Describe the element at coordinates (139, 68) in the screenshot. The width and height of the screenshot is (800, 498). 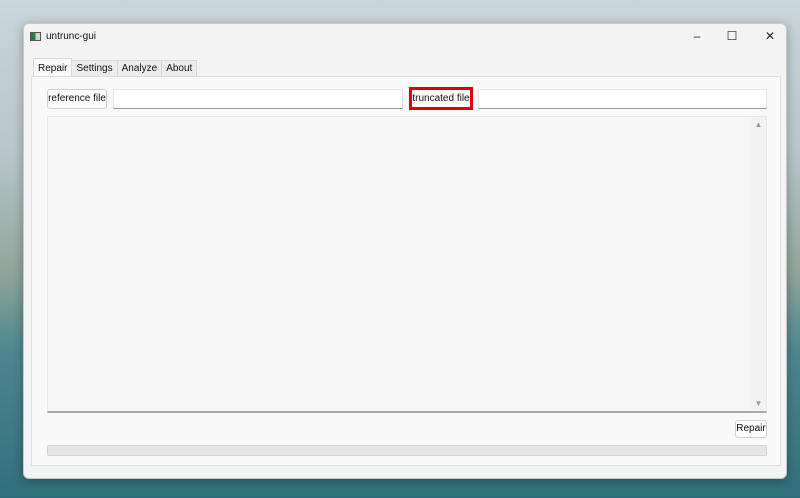
I see `tab-analyze: Analyze` at that location.